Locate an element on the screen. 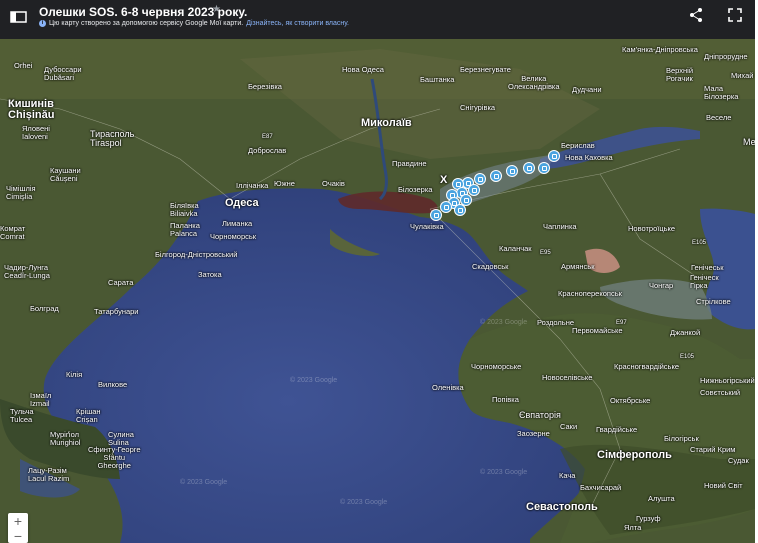  place-label: Яловені Ialoveni is located at coordinates (36, 132).